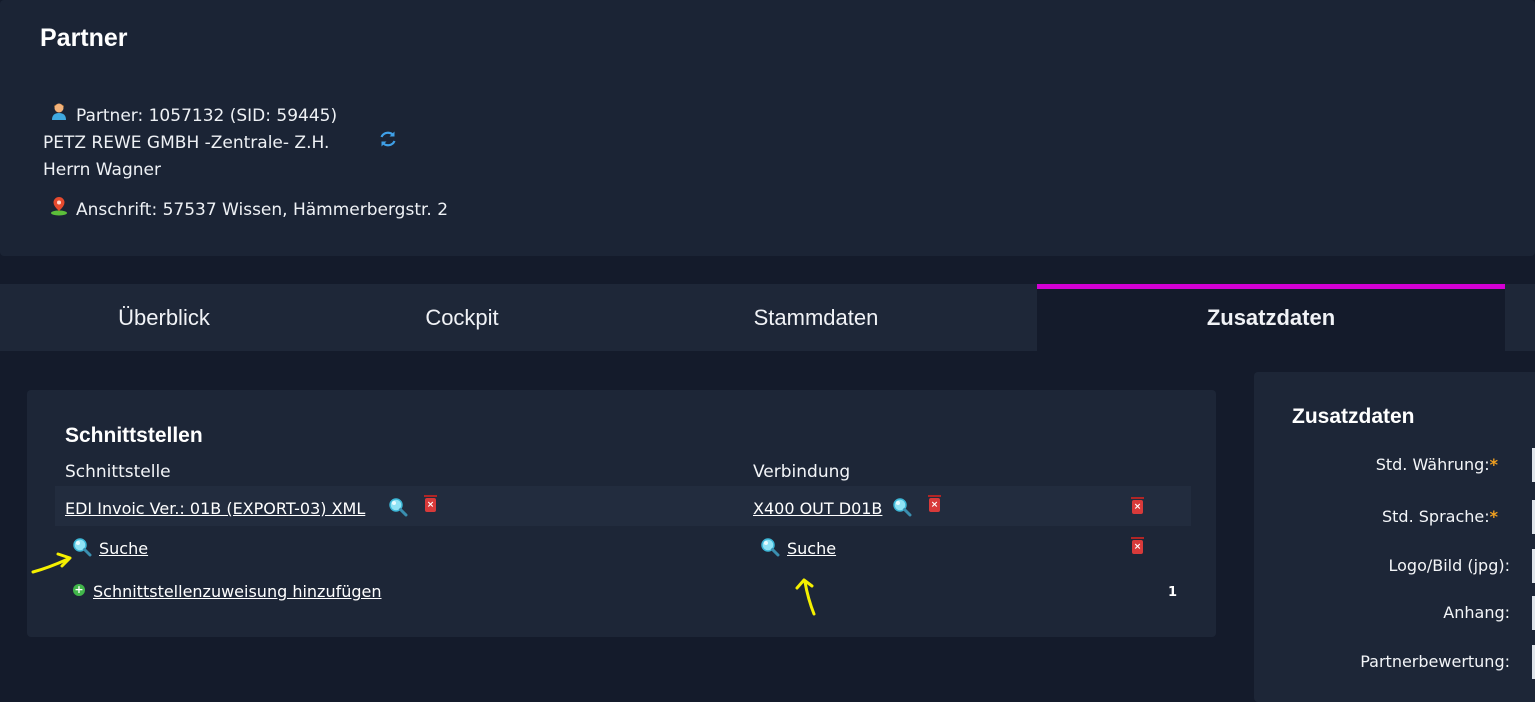 This screenshot has height=702, width=1535. I want to click on location-pin-icon, so click(59, 208).